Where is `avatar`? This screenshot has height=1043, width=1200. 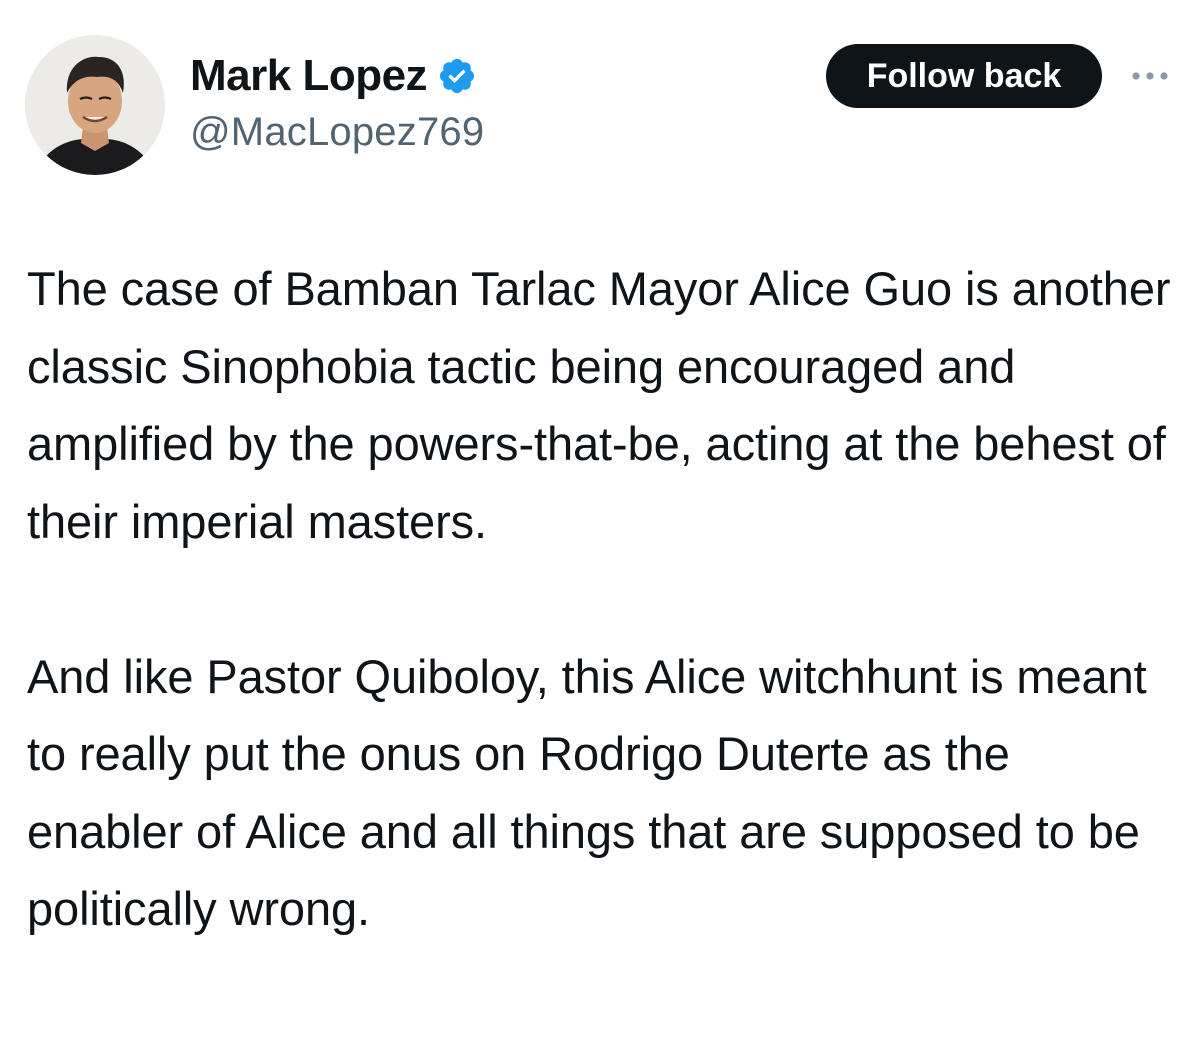 avatar is located at coordinates (95, 105).